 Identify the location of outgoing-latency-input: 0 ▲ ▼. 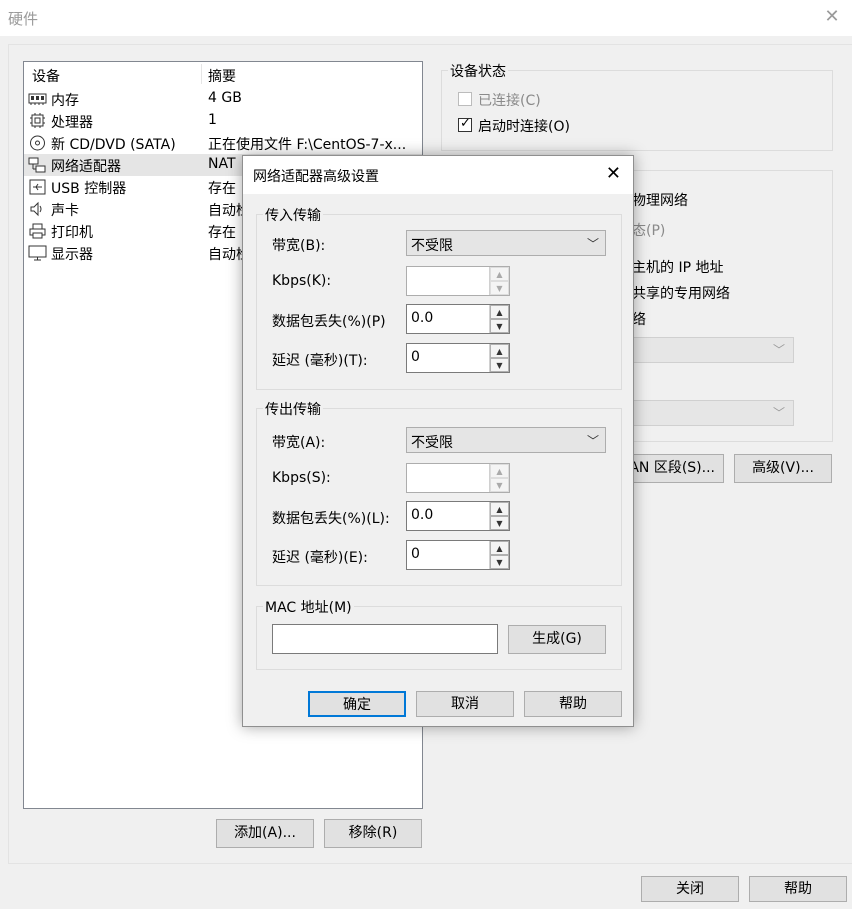
(458, 555).